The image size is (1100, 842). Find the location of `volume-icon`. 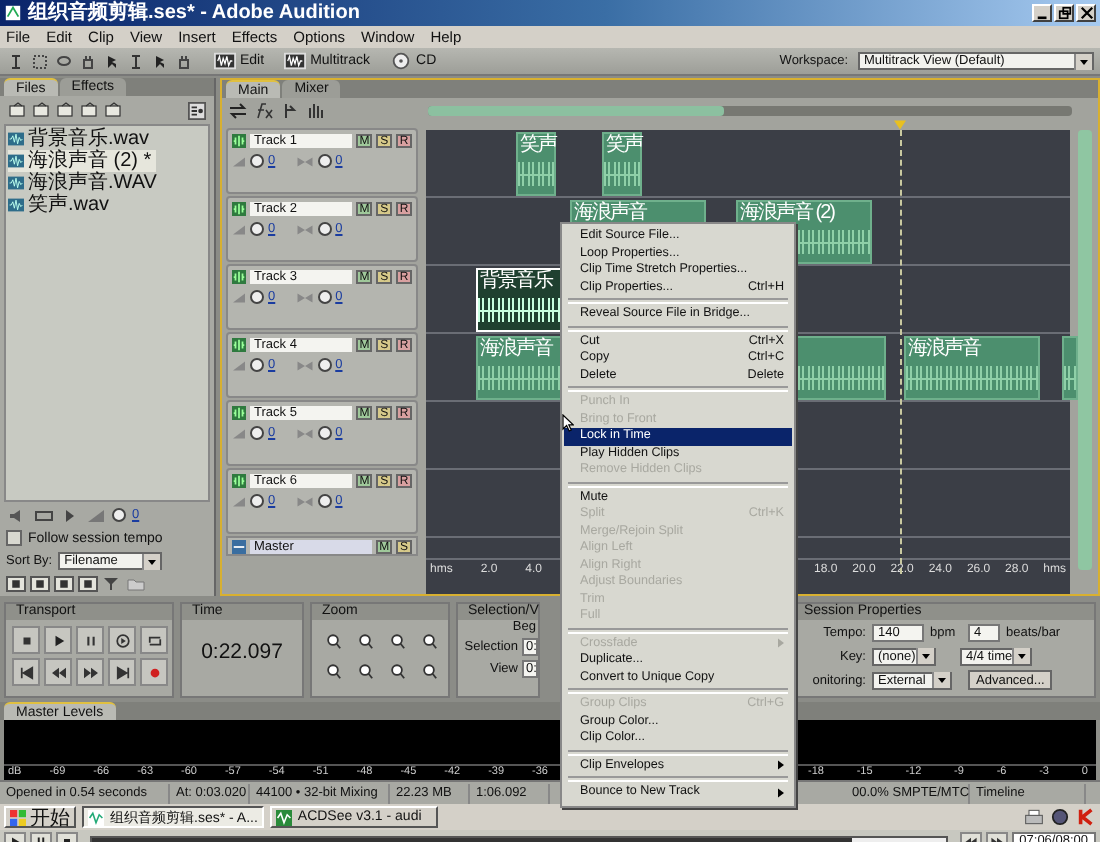

volume-icon is located at coordinates (239, 297).